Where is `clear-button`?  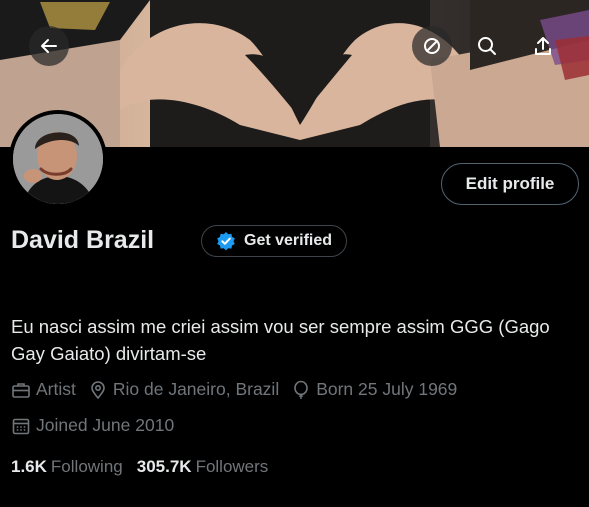
clear-button is located at coordinates (432, 46).